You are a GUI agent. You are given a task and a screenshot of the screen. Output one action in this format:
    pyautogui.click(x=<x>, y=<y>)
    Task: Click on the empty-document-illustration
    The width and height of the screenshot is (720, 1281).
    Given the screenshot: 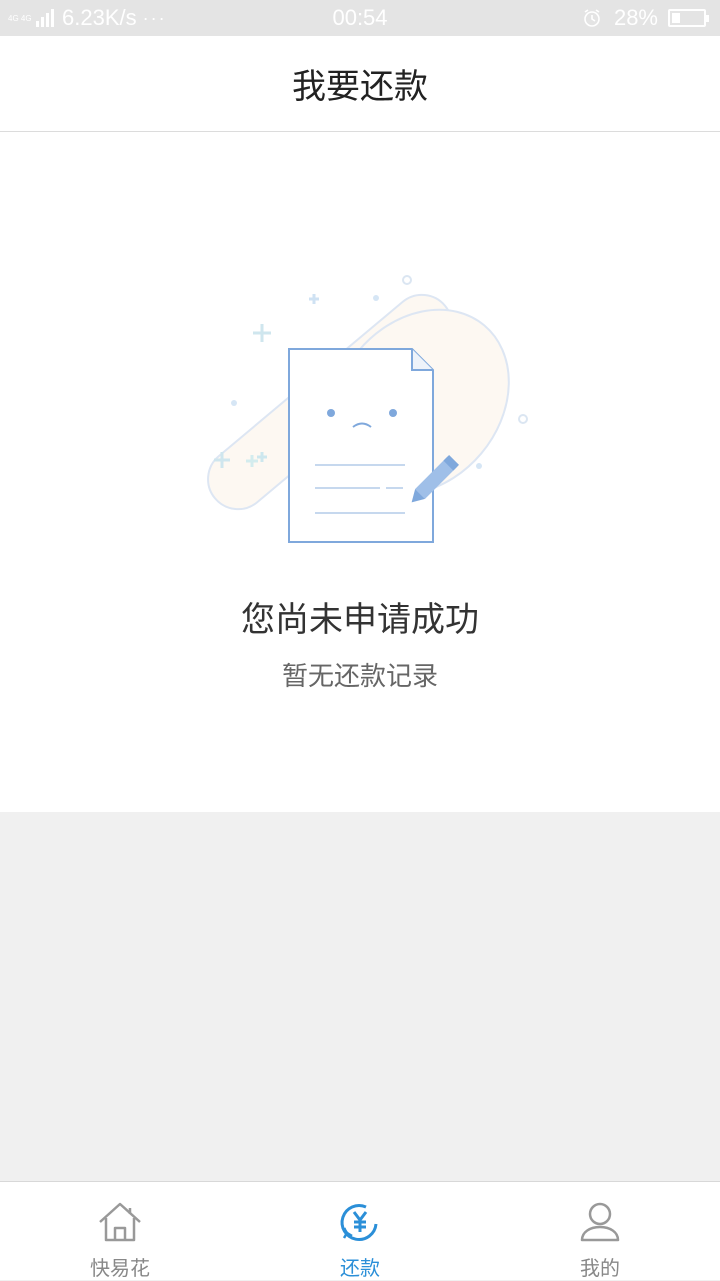 What is the action you would take?
    pyautogui.click(x=367, y=409)
    